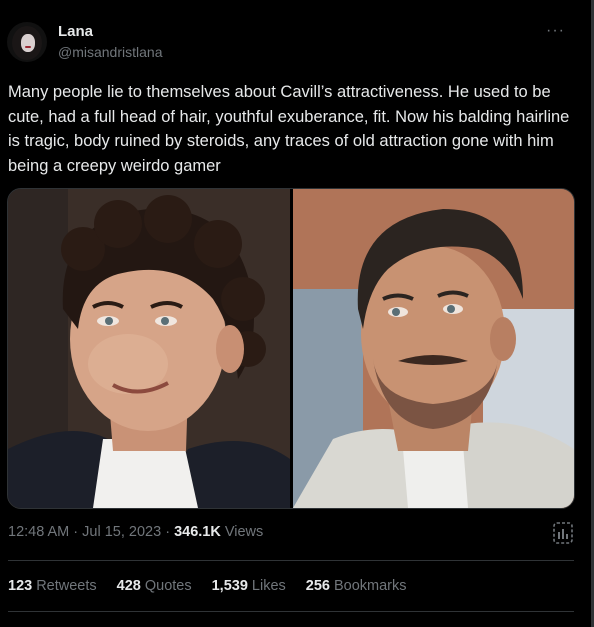  Describe the element at coordinates (249, 586) in the screenshot. I see `stat-likes: 1,539 Likes` at that location.